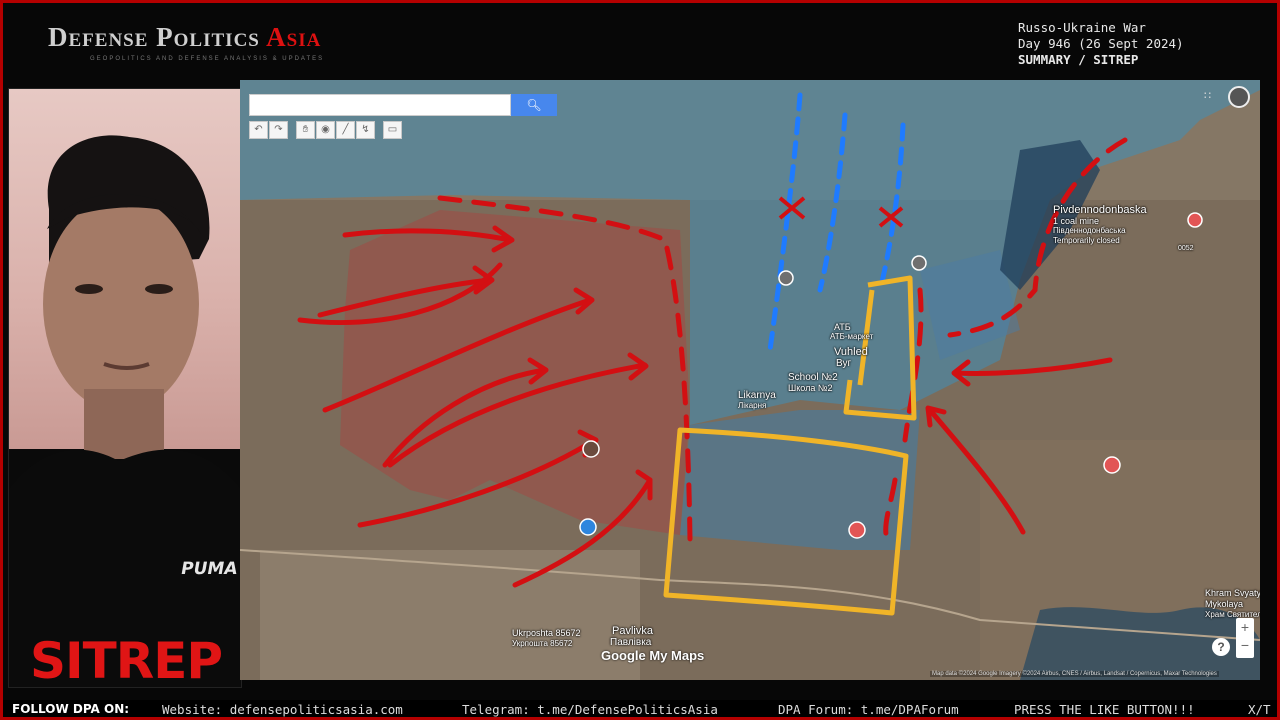  I want to click on help-button: ?, so click(1221, 647).